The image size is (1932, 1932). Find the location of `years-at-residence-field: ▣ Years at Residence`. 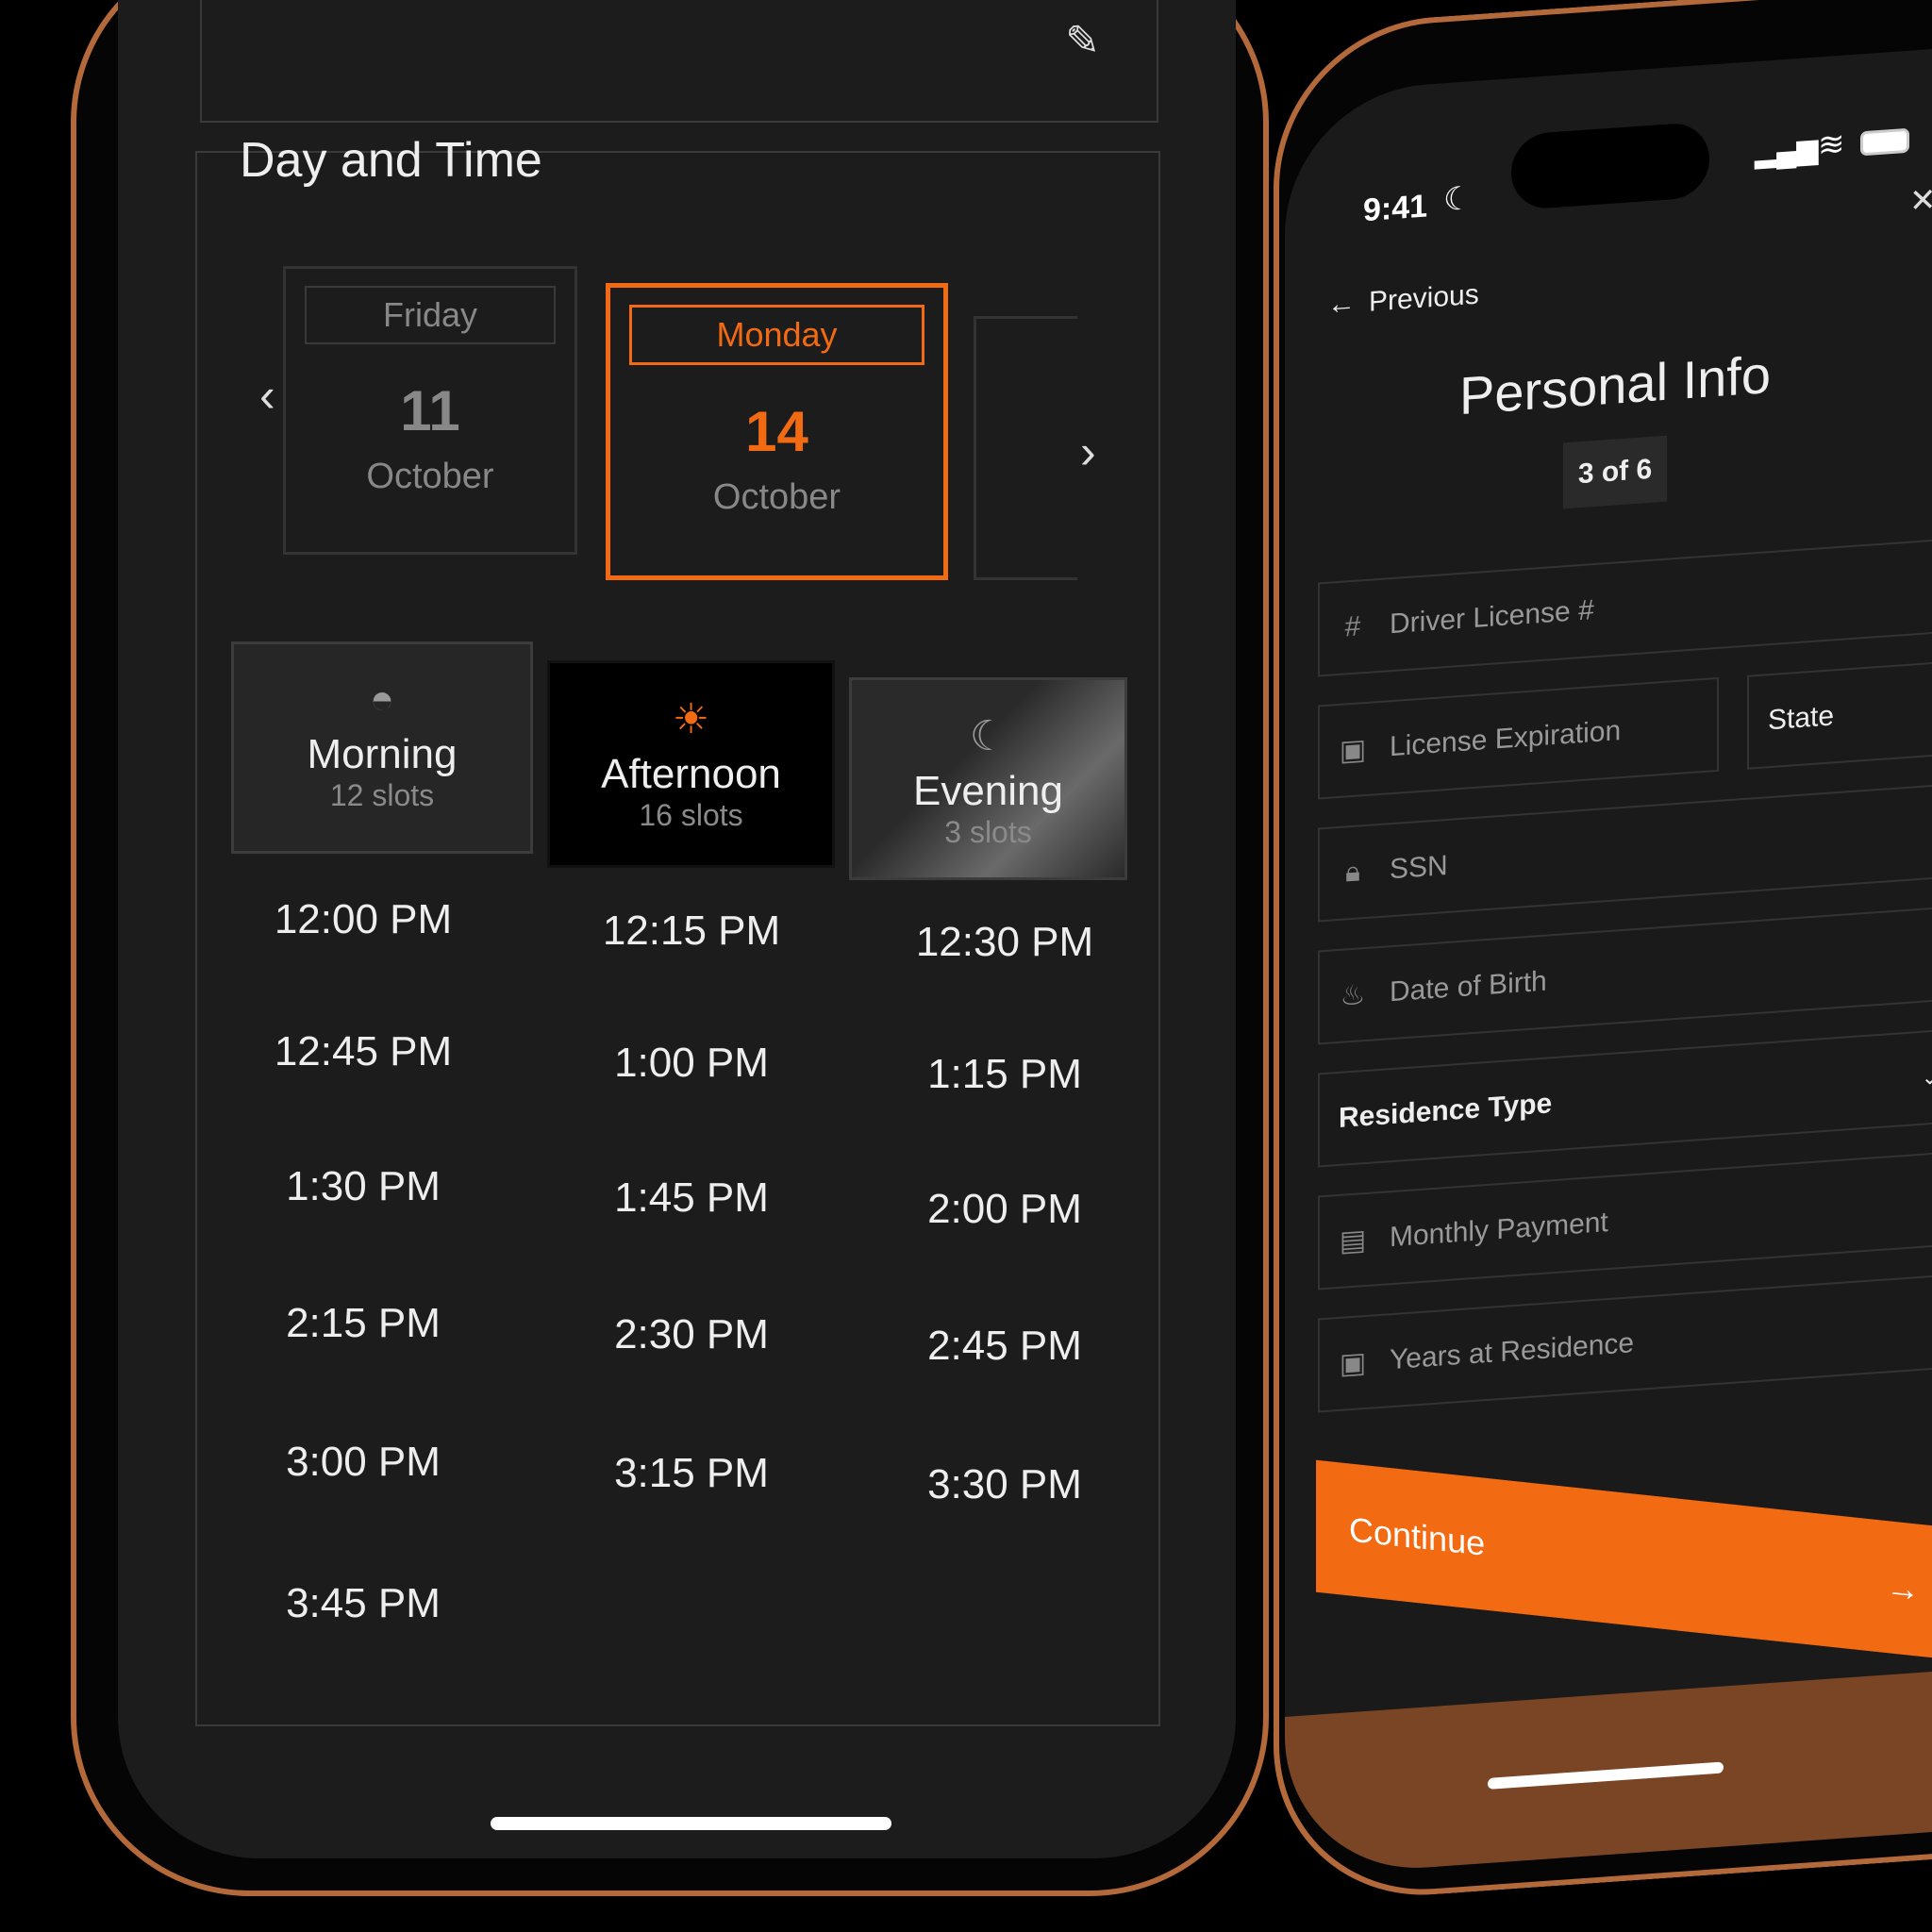

years-at-residence-field: ▣ Years at Residence is located at coordinates (1625, 1343).